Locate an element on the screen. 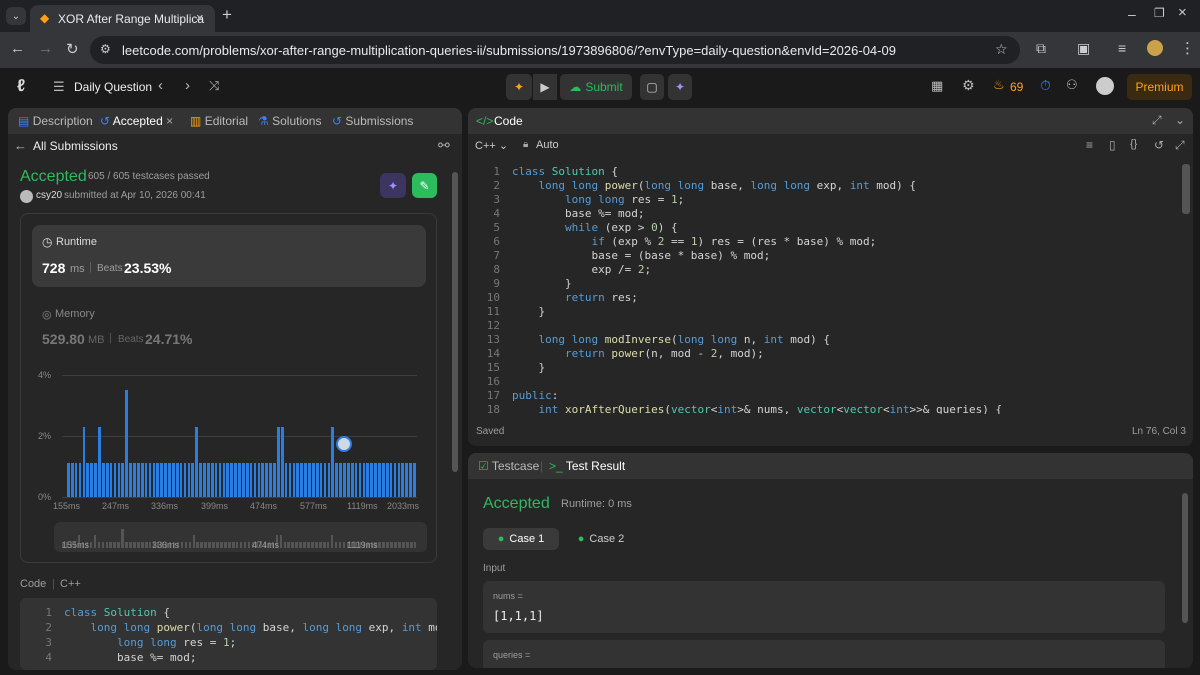 Image resolution: width=1200 pixels, height=675 pixels. leetcode-logo-icon: ℓ is located at coordinates (21, 86).